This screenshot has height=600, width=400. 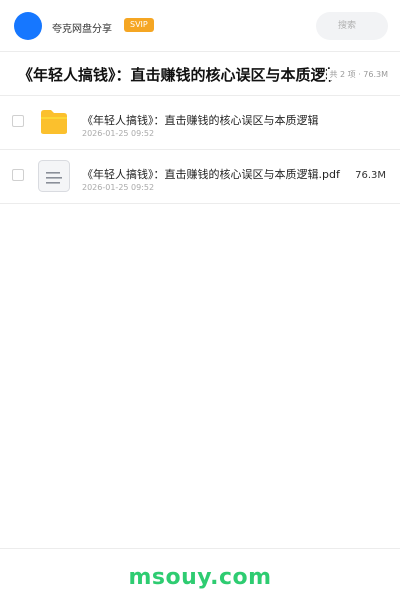 I want to click on document-icon, so click(x=54, y=176).